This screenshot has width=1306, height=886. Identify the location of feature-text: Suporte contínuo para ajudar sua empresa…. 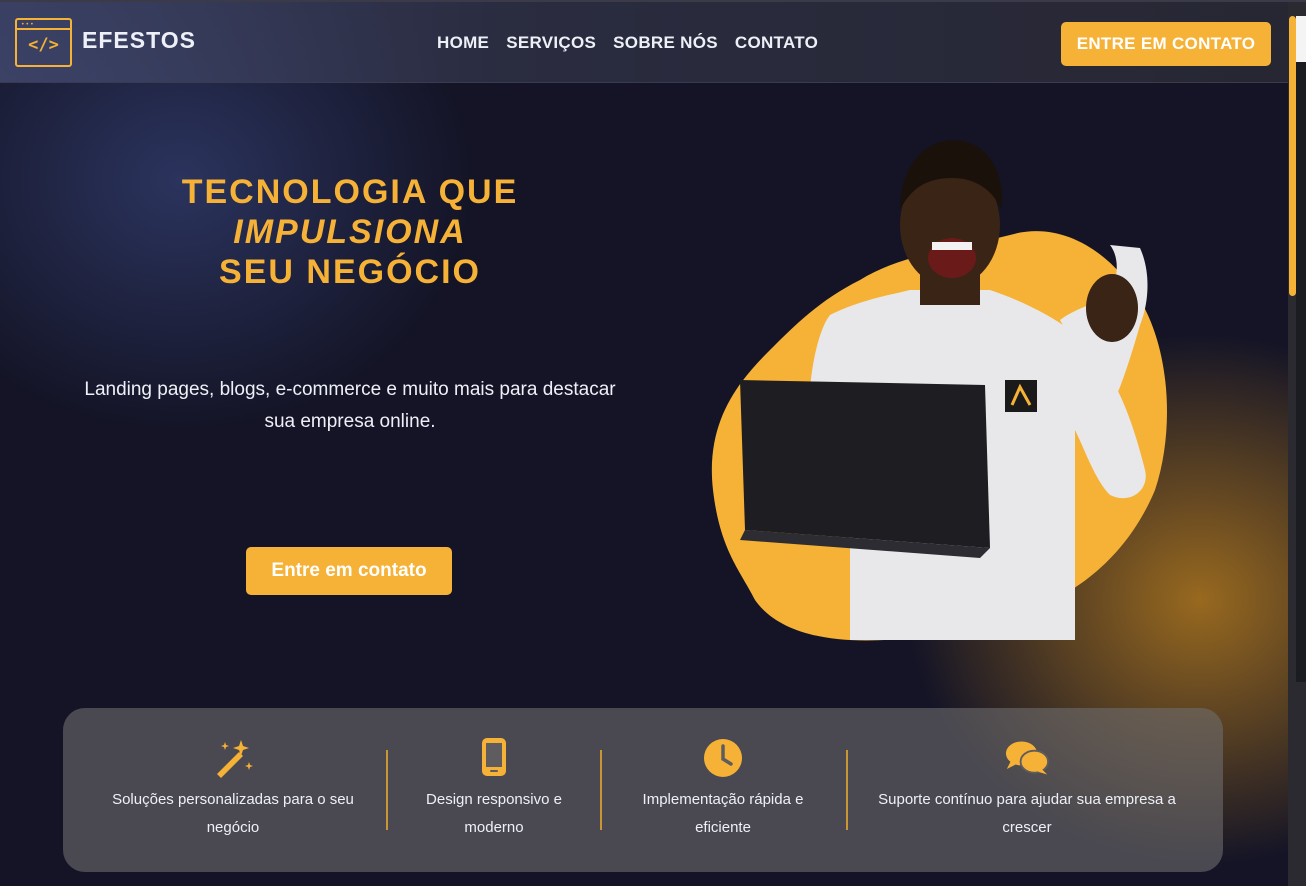
(1027, 813).